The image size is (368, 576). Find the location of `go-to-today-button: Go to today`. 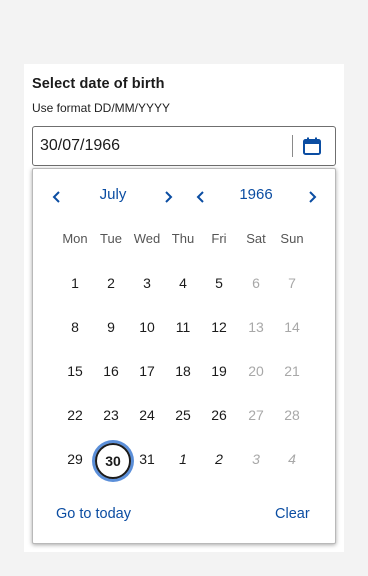

go-to-today-button: Go to today is located at coordinates (93, 514).